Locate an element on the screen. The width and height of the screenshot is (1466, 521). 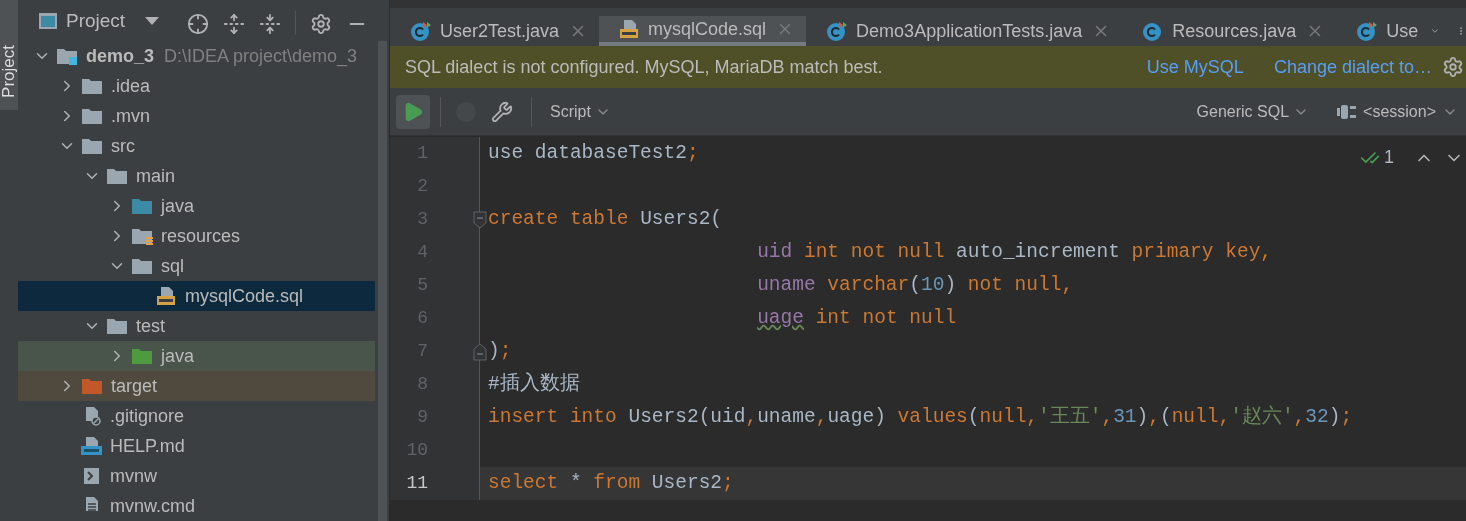
code-line: uname varchar(10) not null, is located at coordinates (915, 285).